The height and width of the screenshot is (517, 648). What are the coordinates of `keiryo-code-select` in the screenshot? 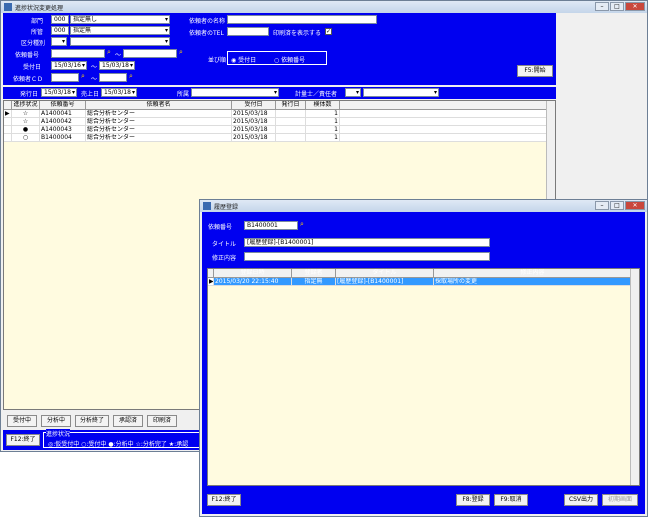 It's located at (353, 92).